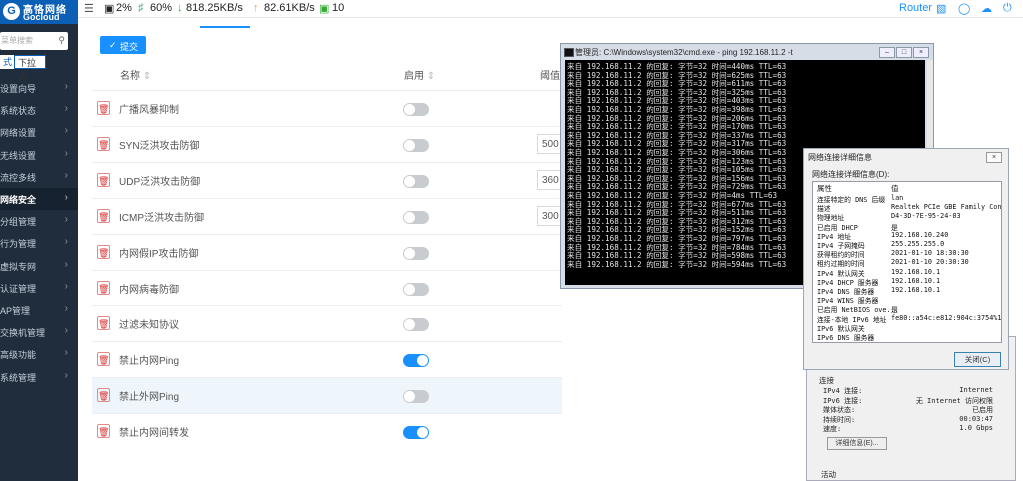  What do you see at coordinates (941, 8) in the screenshot?
I see `shirt-icon: ▧` at bounding box center [941, 8].